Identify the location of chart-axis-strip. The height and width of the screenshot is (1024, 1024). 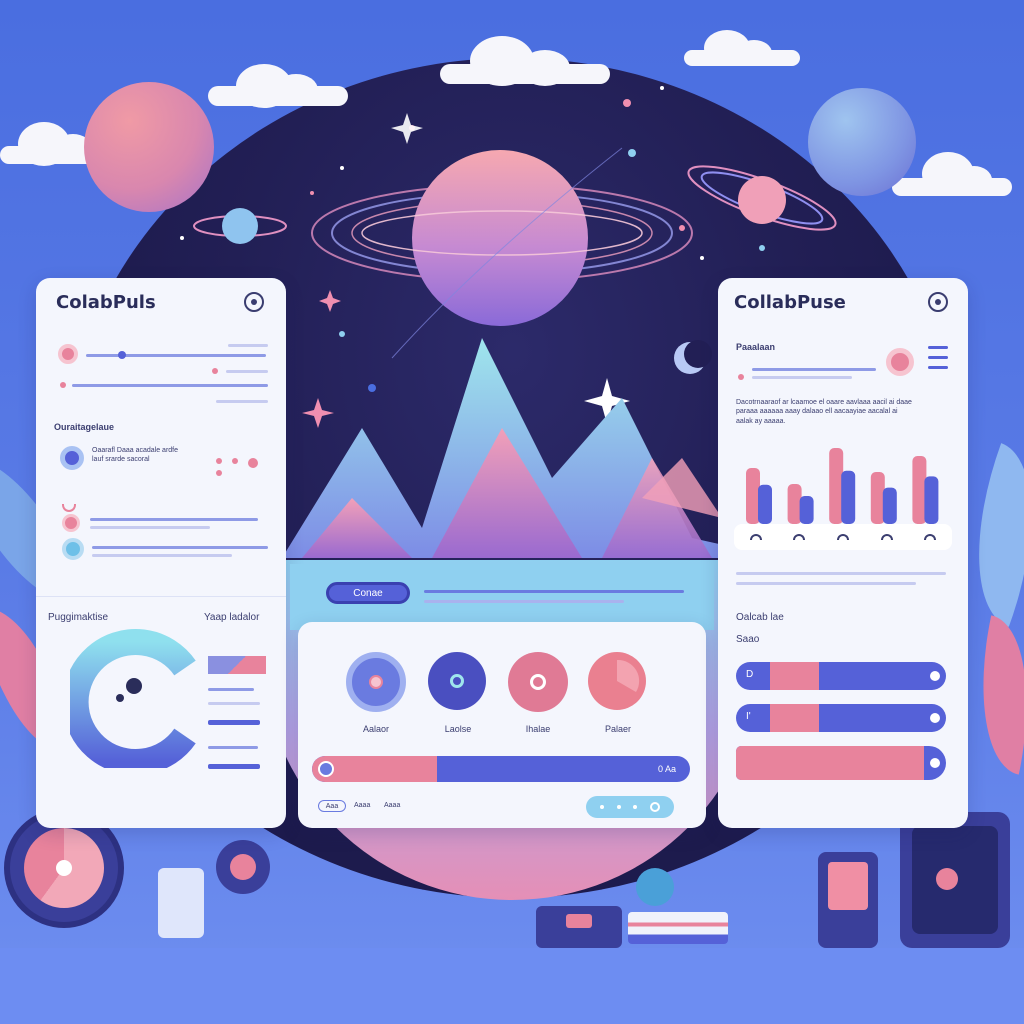
(843, 537).